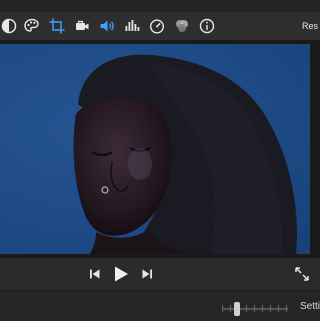 The width and height of the screenshot is (320, 321). I want to click on stabilization-camera-icon, so click(82, 26).